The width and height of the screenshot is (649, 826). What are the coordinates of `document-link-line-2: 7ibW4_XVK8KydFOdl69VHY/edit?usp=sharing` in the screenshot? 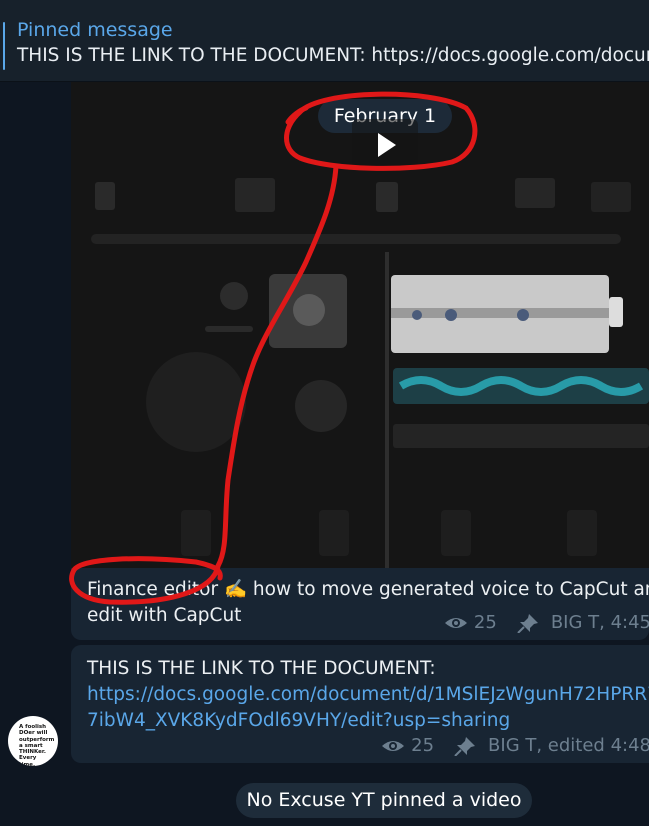 It's located at (368, 721).